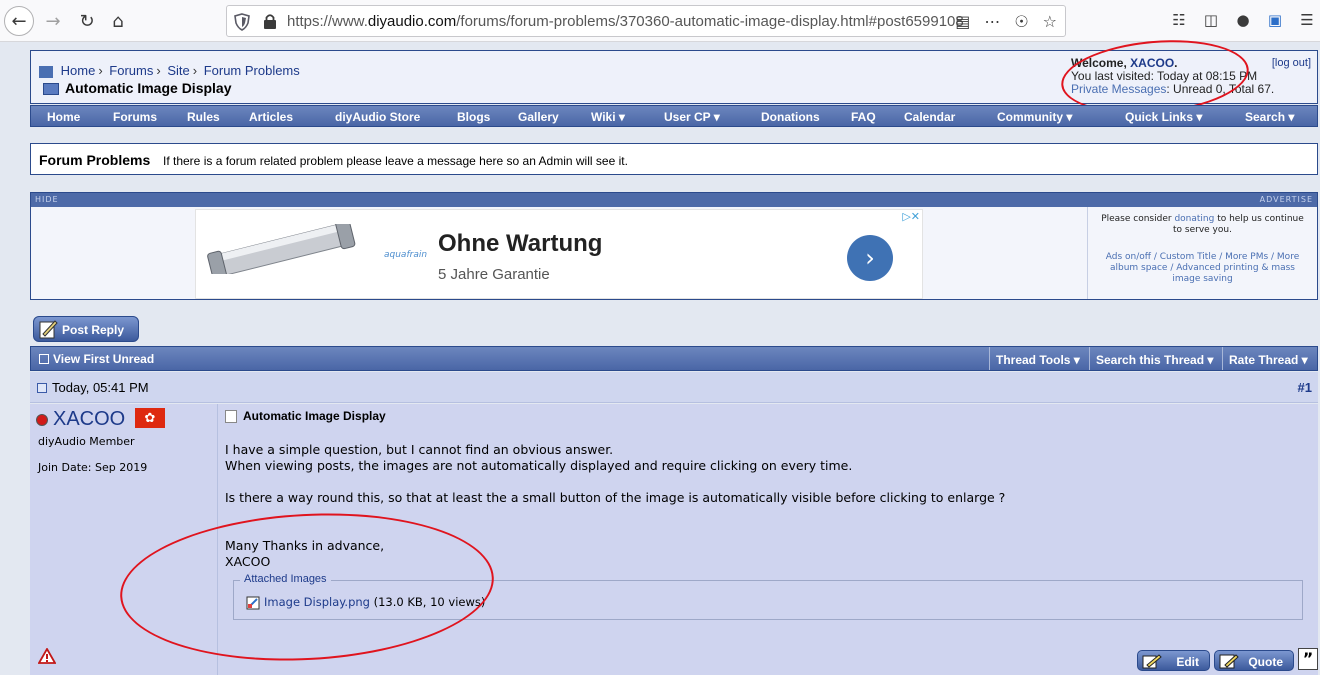  Describe the element at coordinates (93, 467) in the screenshot. I see `join-date: Join Date: Sep 2019` at that location.